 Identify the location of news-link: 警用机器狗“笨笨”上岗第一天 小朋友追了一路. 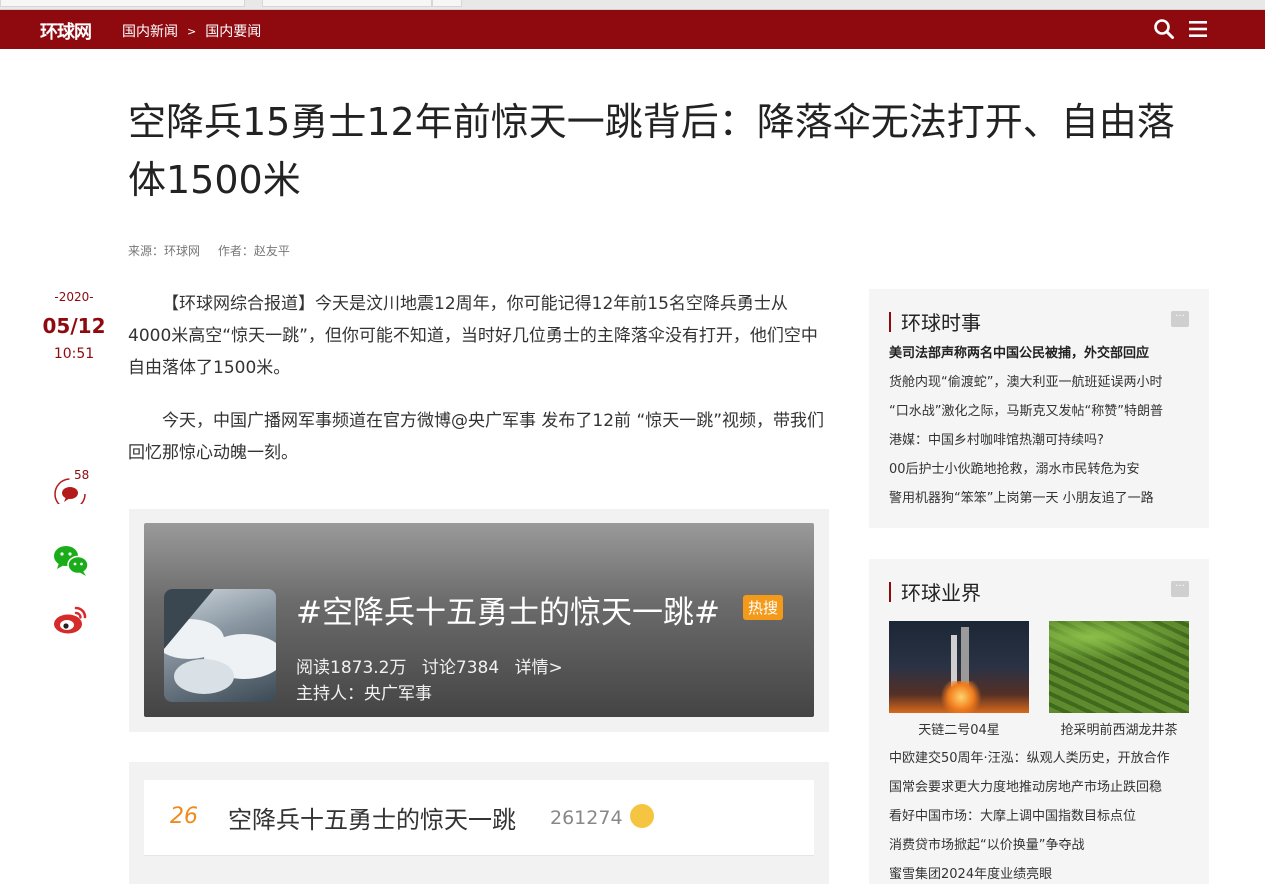
(1041, 498).